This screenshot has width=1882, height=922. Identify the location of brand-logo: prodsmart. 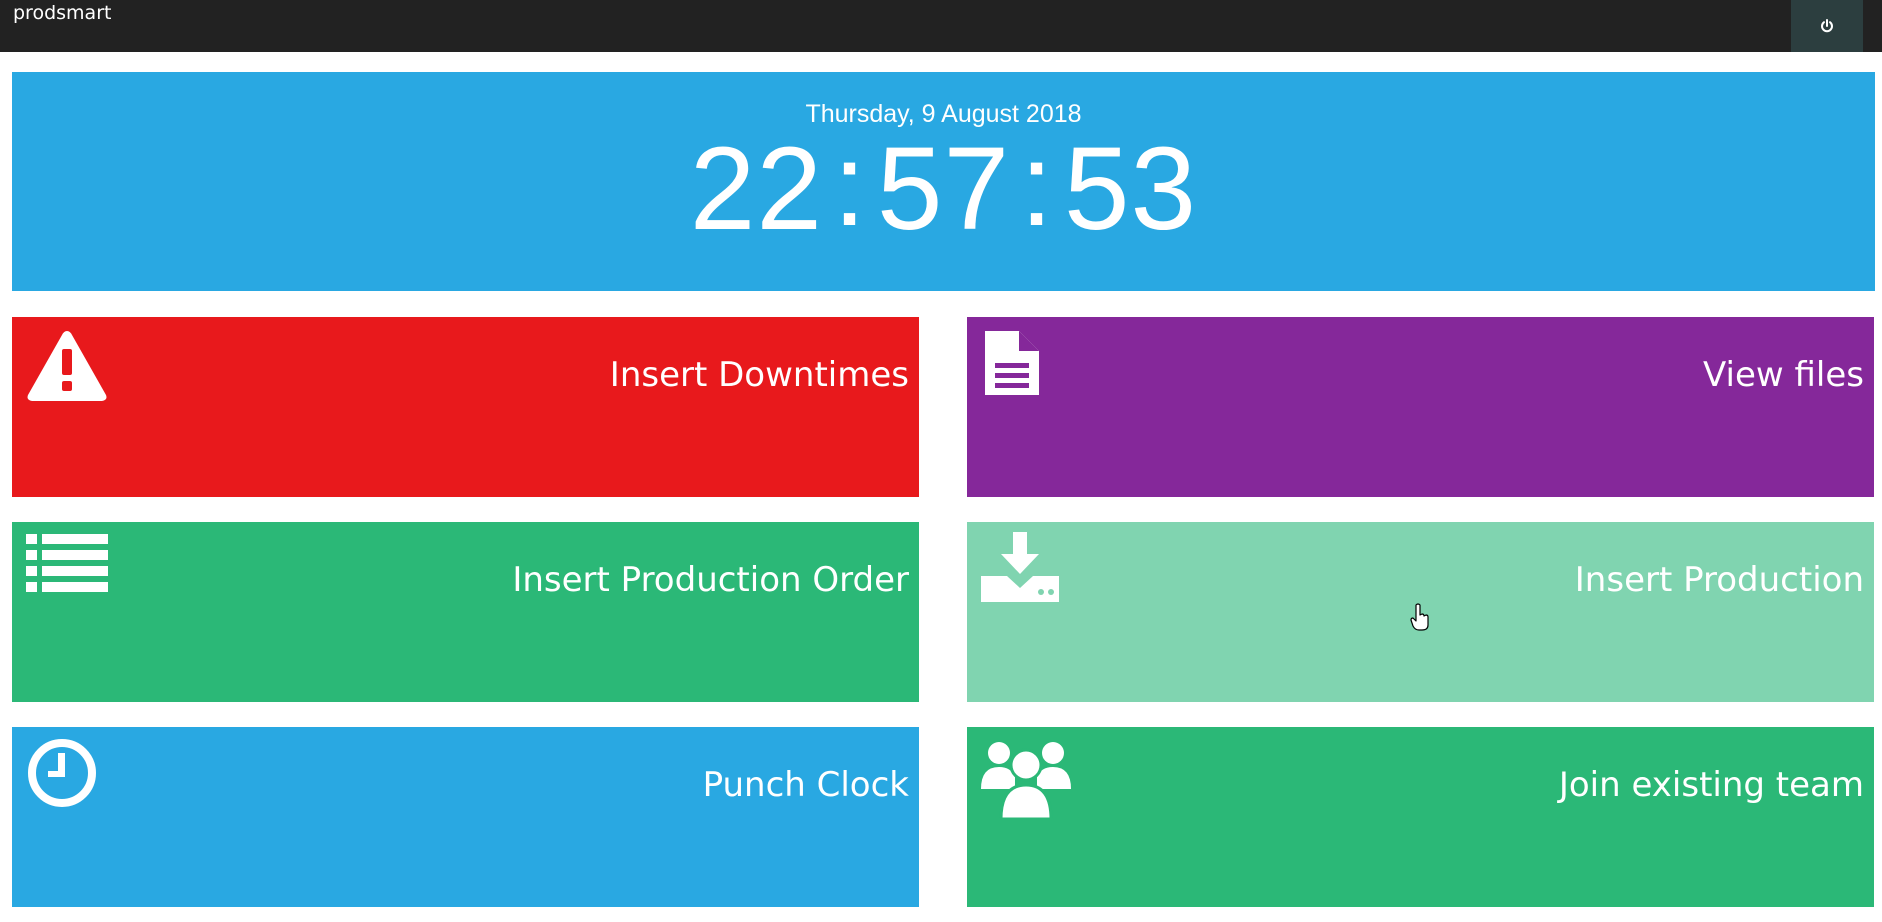
(62, 13).